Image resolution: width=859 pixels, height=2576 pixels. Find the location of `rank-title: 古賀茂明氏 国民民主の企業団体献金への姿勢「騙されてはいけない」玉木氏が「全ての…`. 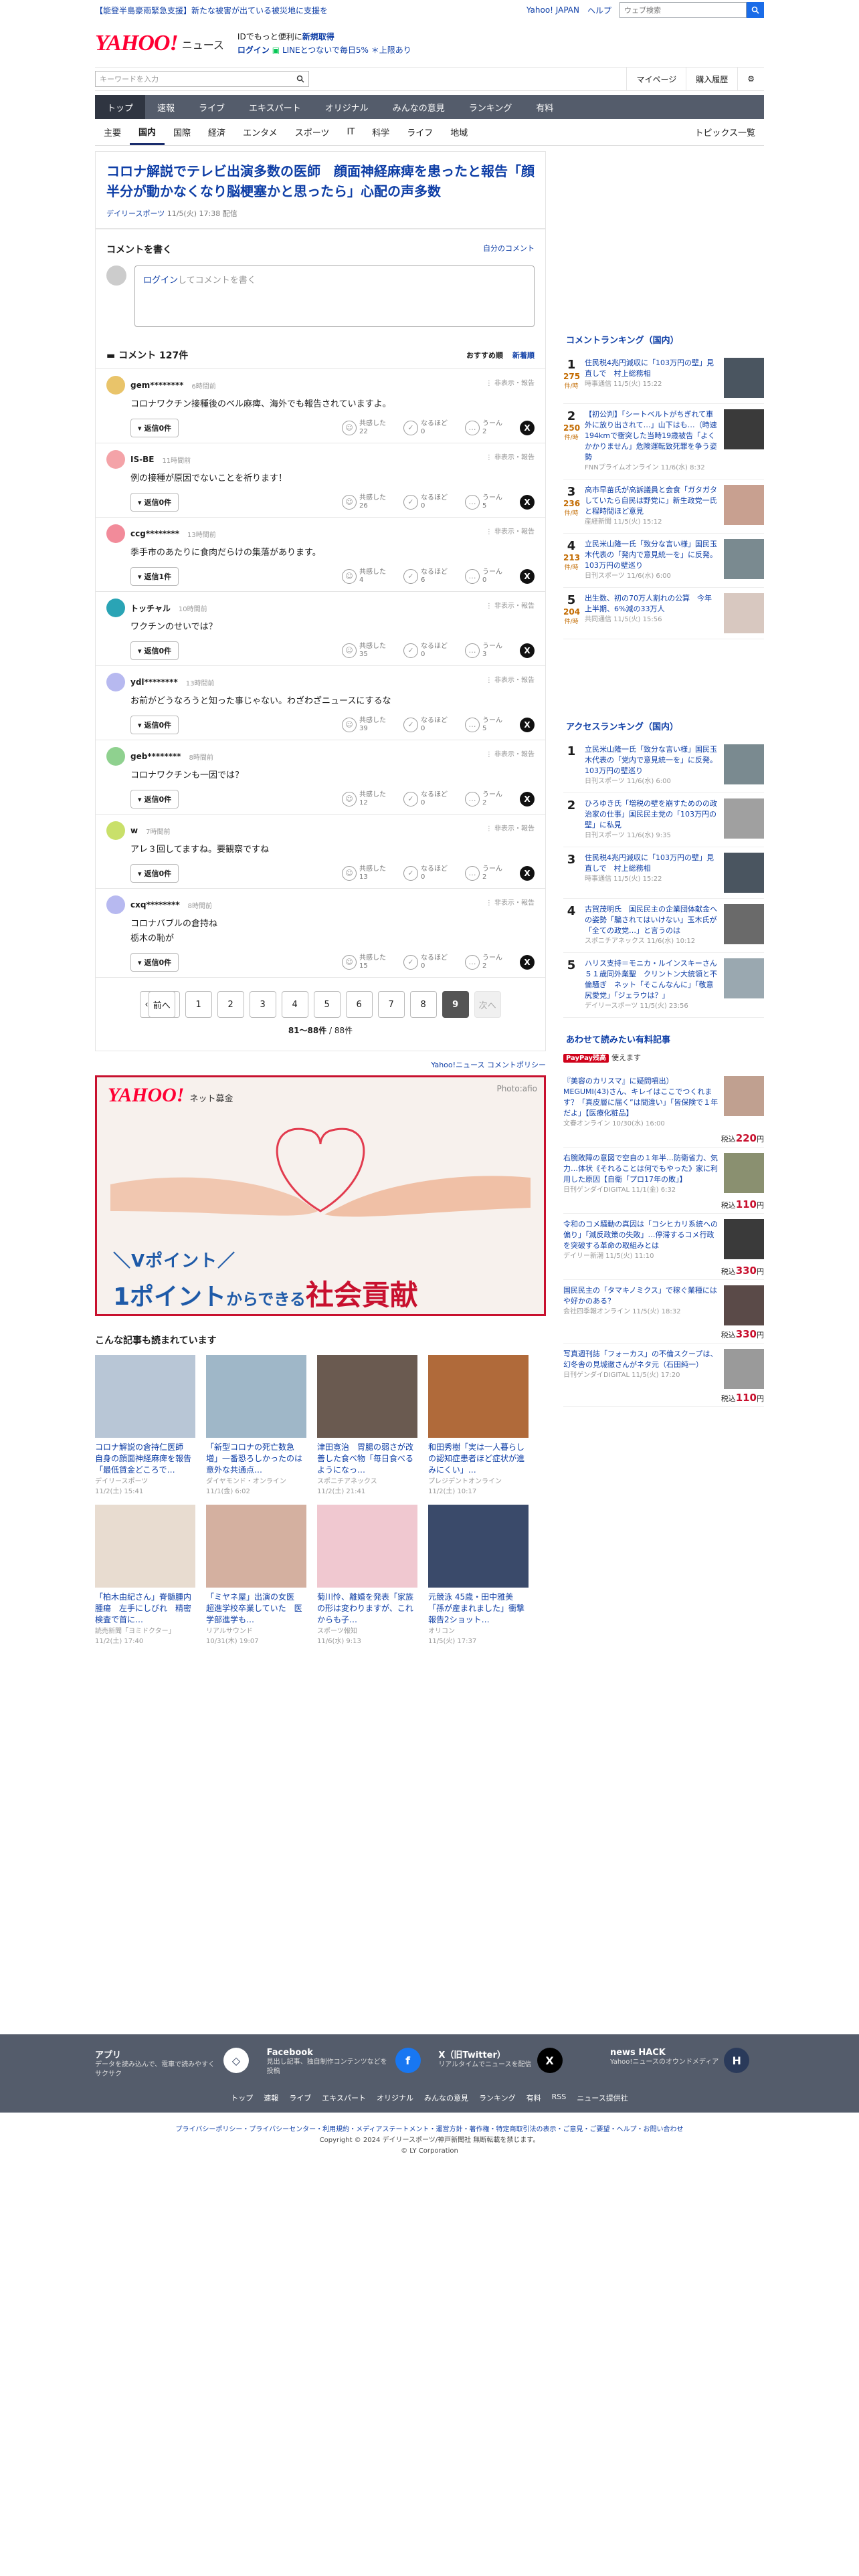

rank-title: 古賀茂明氏 国民民主の企業団体献金への姿勢「騙されてはいけない」玉木氏が「全ての… is located at coordinates (652, 920).